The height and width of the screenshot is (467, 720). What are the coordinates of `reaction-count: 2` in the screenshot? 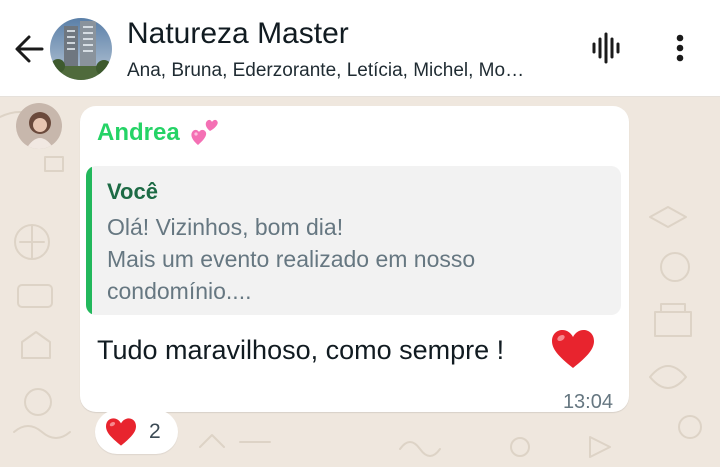 It's located at (155, 431).